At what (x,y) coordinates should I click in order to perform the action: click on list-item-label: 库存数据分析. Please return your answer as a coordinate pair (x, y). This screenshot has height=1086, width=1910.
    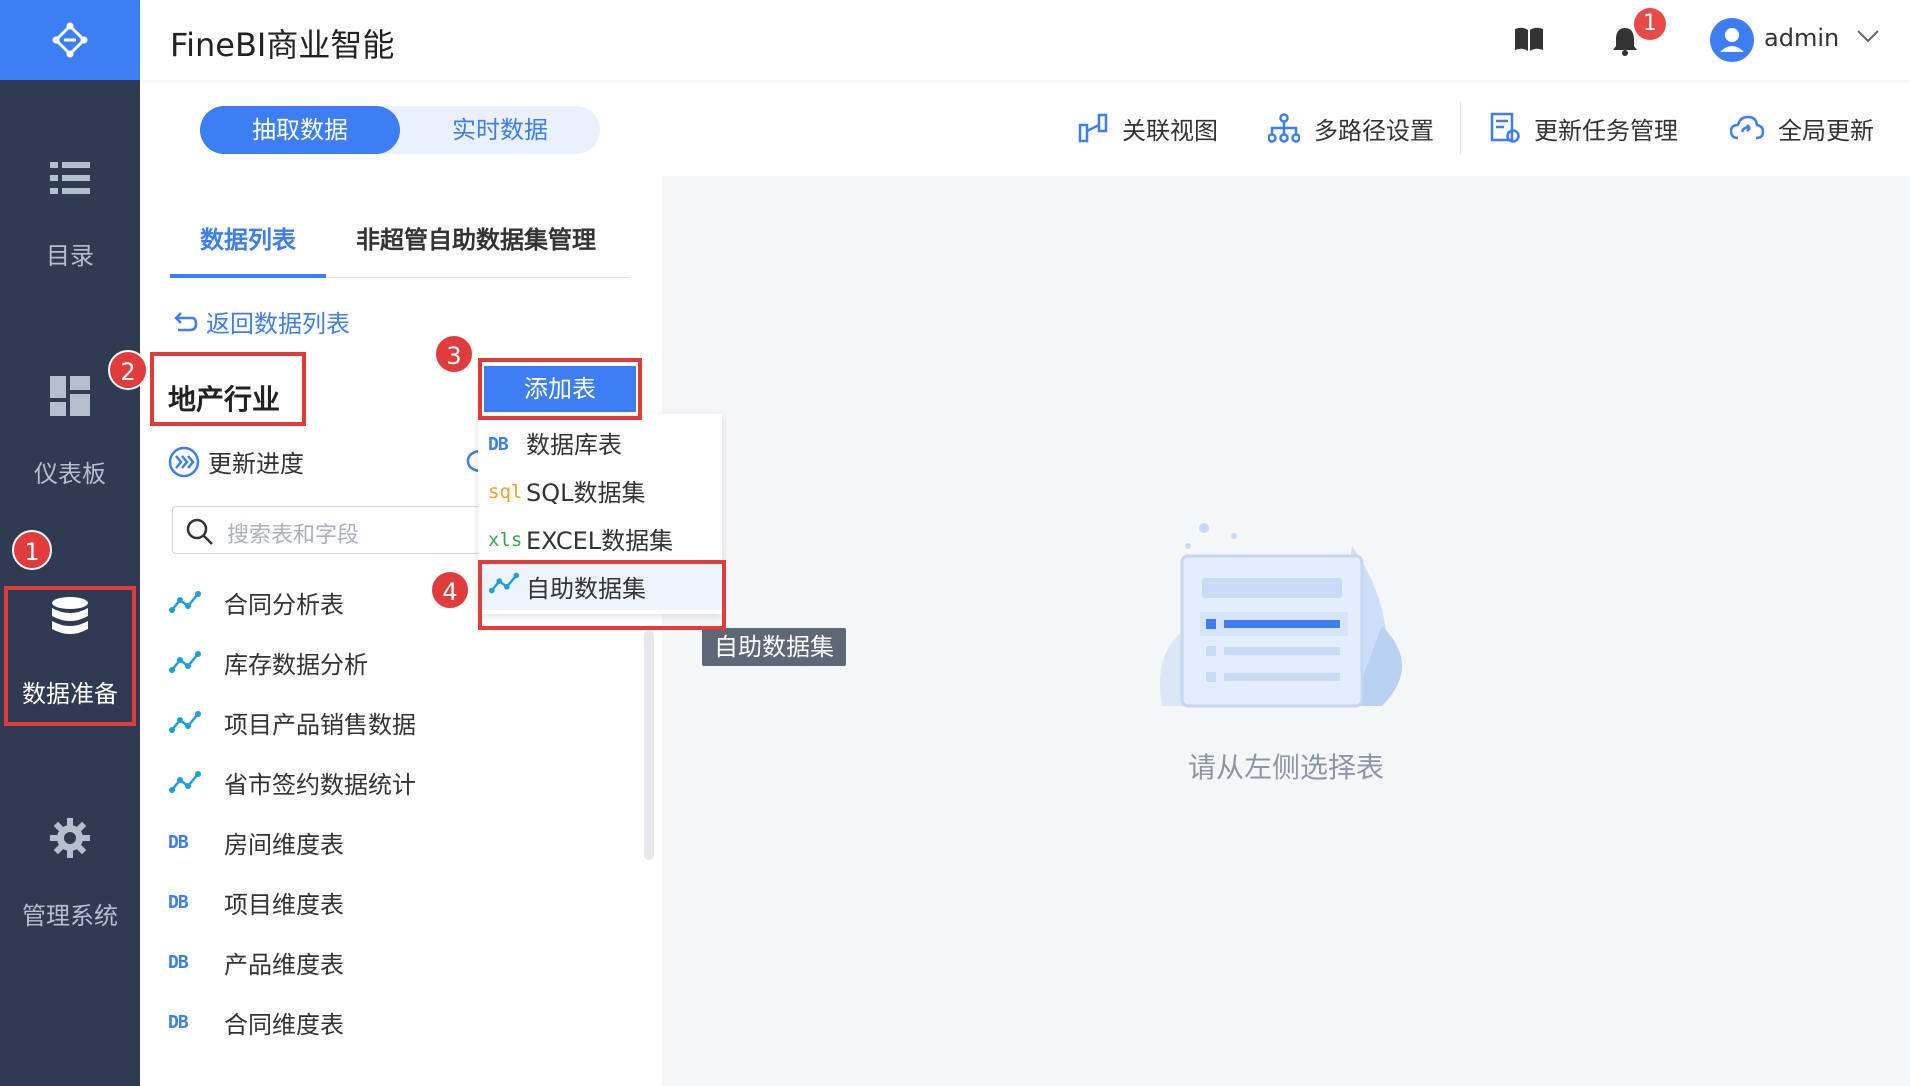
    Looking at the image, I should click on (296, 664).